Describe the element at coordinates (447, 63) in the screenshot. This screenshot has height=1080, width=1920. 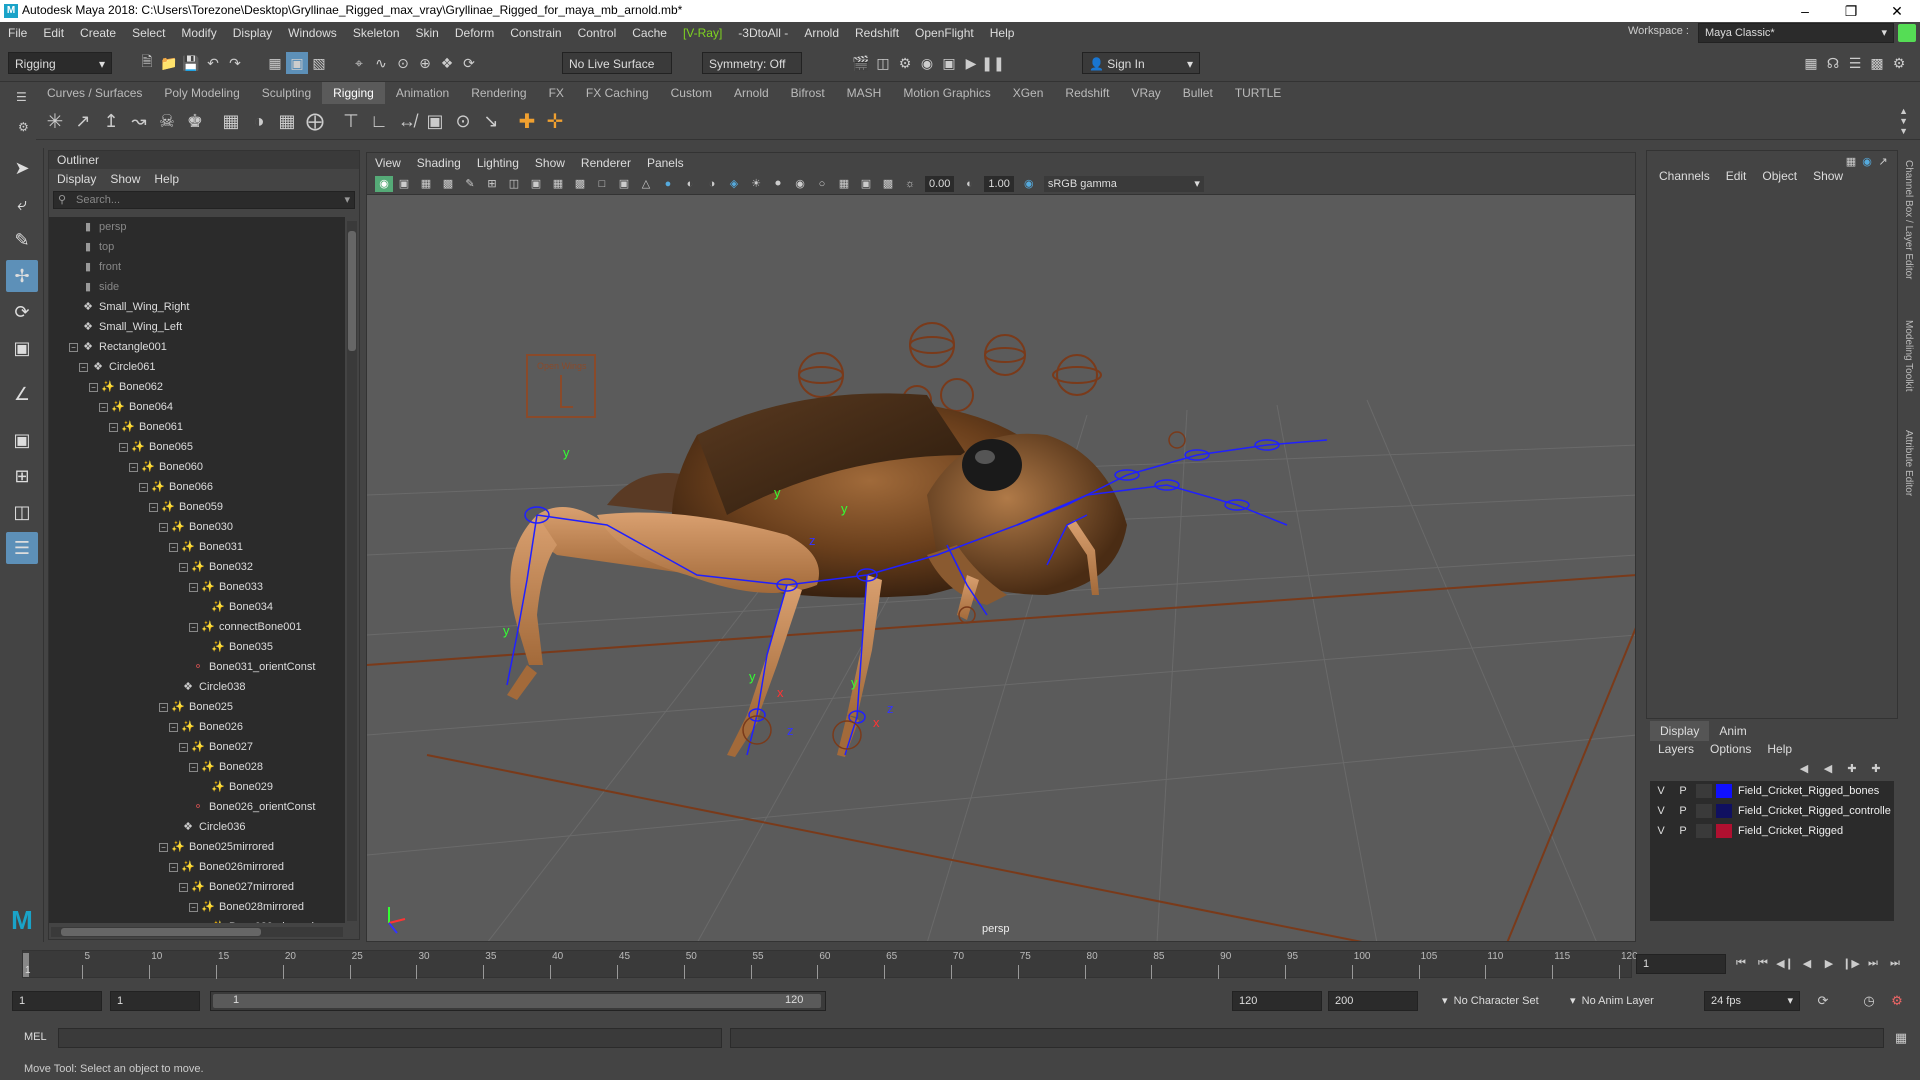
I see `snap-surface-icon: ❖` at that location.